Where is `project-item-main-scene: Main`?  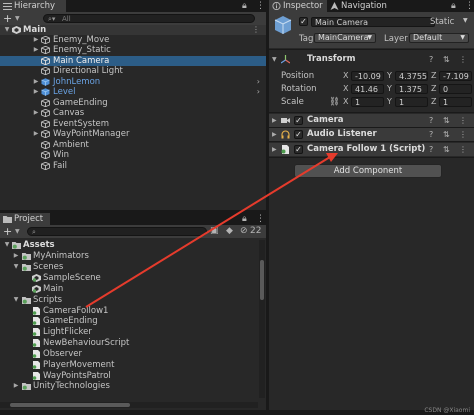 project-item-main-scene: Main is located at coordinates (133, 289).